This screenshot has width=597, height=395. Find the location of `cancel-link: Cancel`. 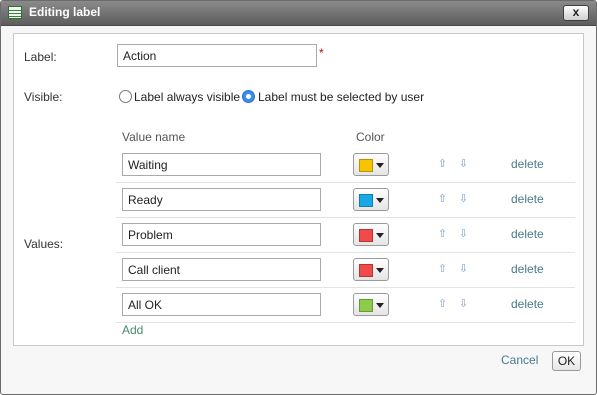

cancel-link: Cancel is located at coordinates (519, 360).